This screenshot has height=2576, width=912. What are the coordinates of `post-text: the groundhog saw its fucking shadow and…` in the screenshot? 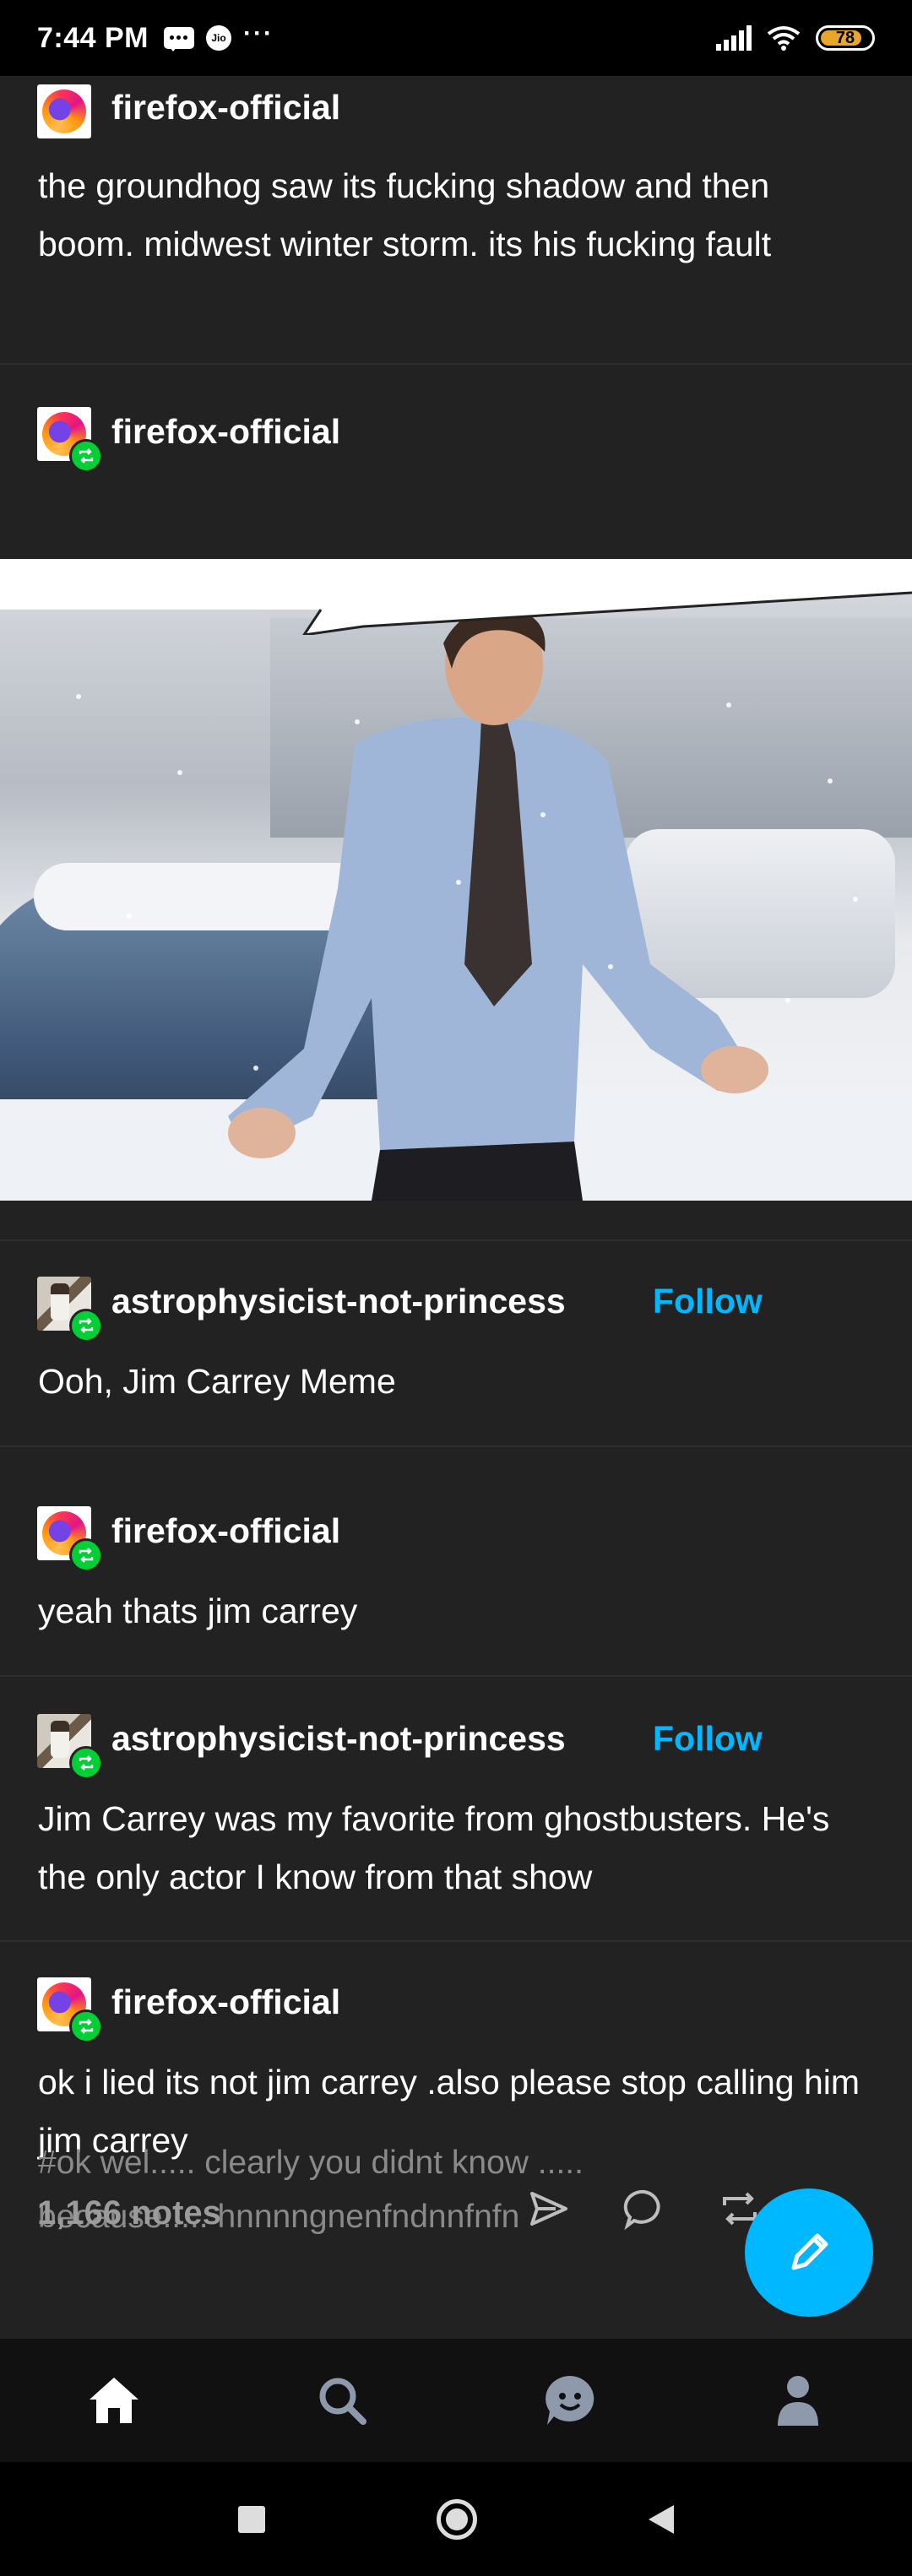 It's located at (405, 215).